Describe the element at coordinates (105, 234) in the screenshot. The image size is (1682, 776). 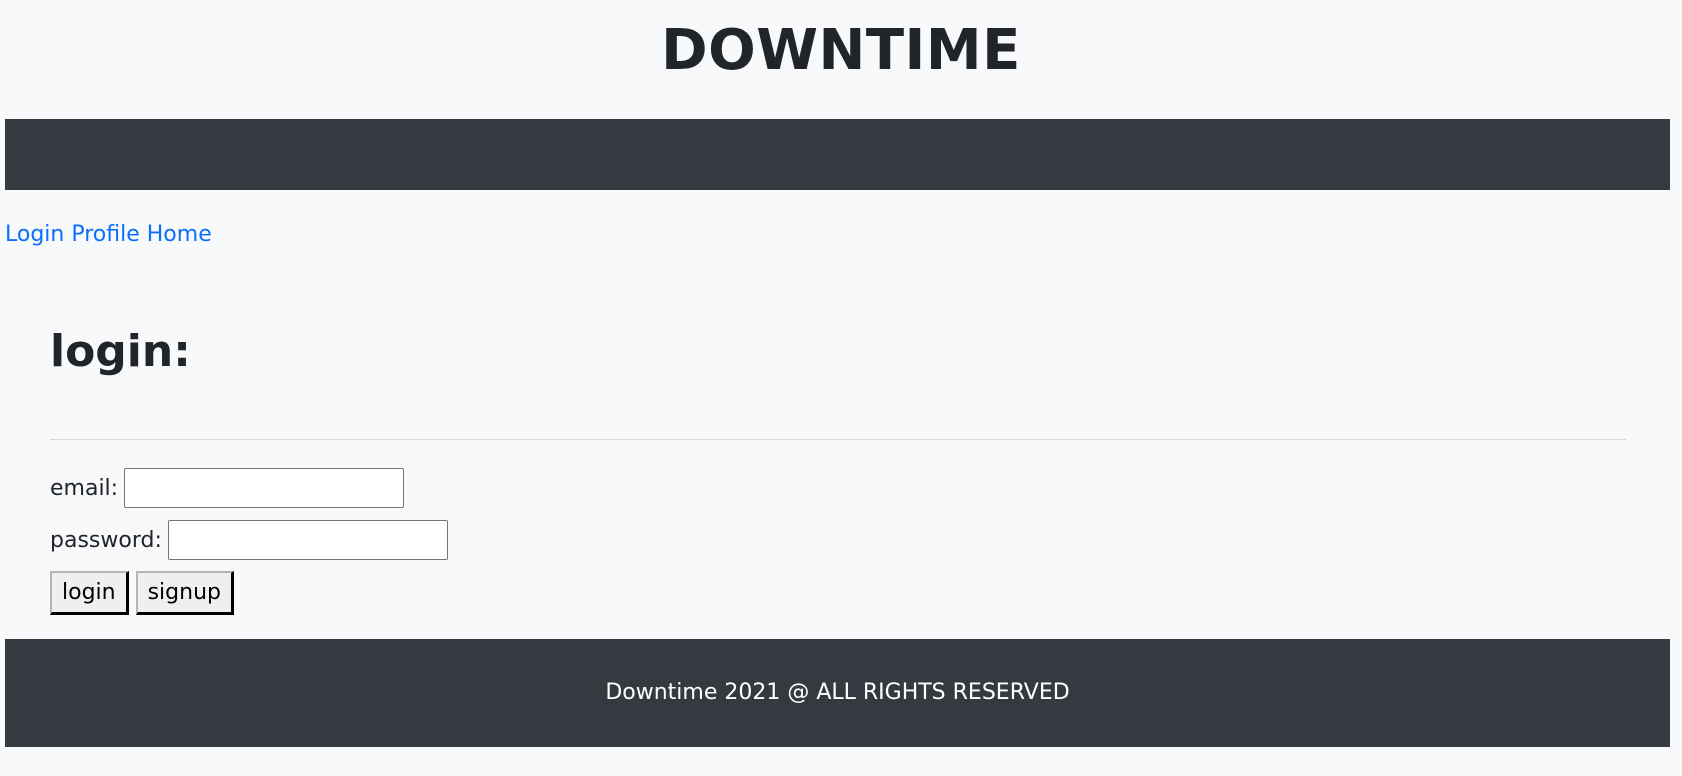
I see `nav-link-profile: Profile` at that location.